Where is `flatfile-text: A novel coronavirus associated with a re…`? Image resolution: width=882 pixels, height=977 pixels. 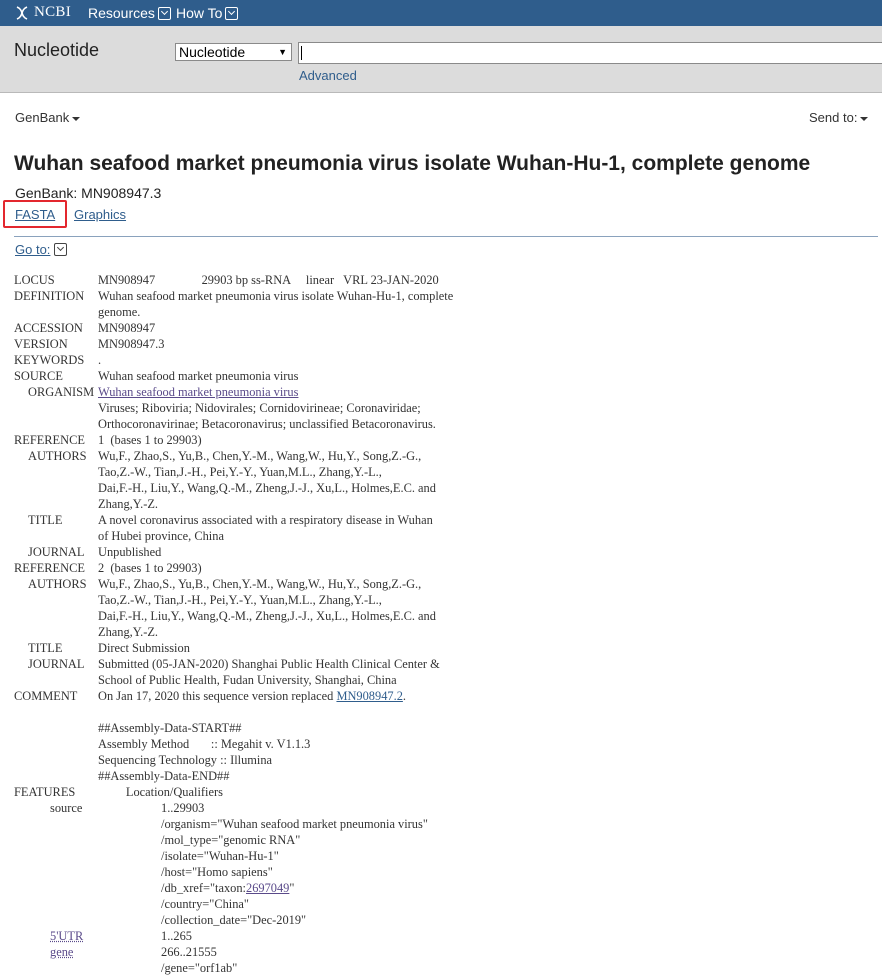 flatfile-text: A novel coronavirus associated with a re… is located at coordinates (265, 520).